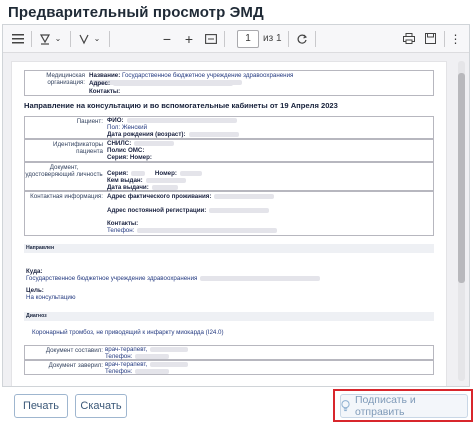 This screenshot has height=422, width=474. I want to click on draw-icon, so click(84, 39).